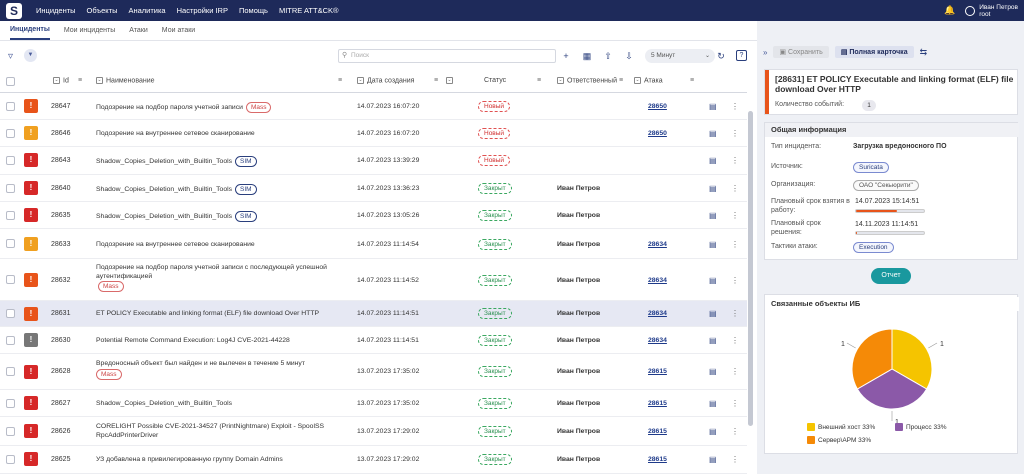  What do you see at coordinates (56, 10) in the screenshot?
I see `nav-incidents: Инциденты` at bounding box center [56, 10].